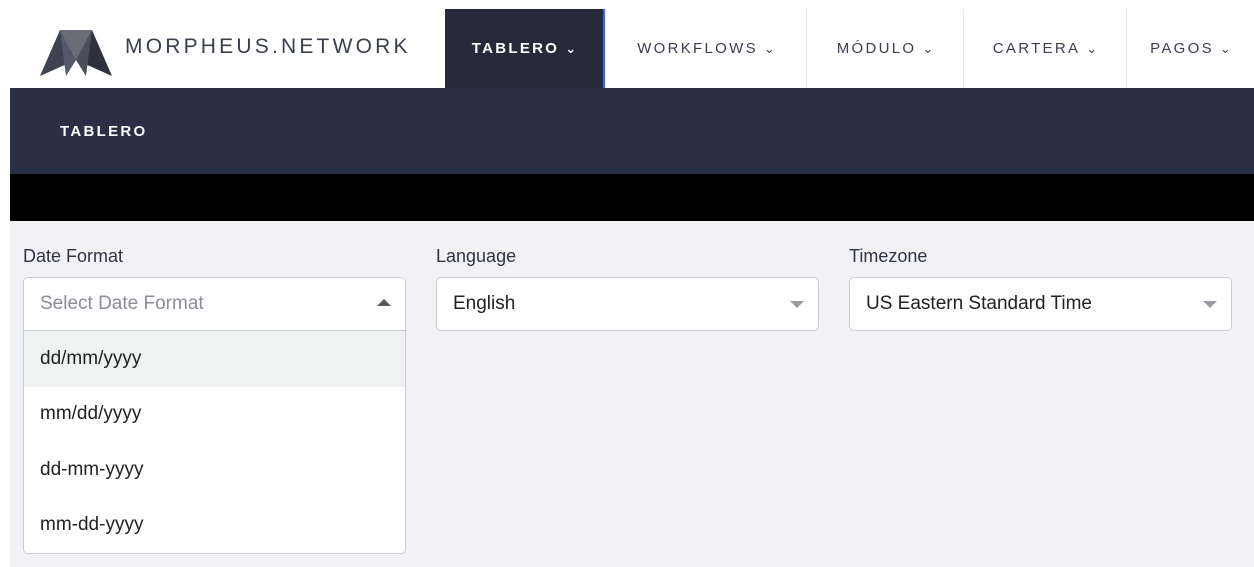 The width and height of the screenshot is (1254, 567). What do you see at coordinates (214, 415) in the screenshot?
I see `date-format-option: mm/dd/yyyy` at bounding box center [214, 415].